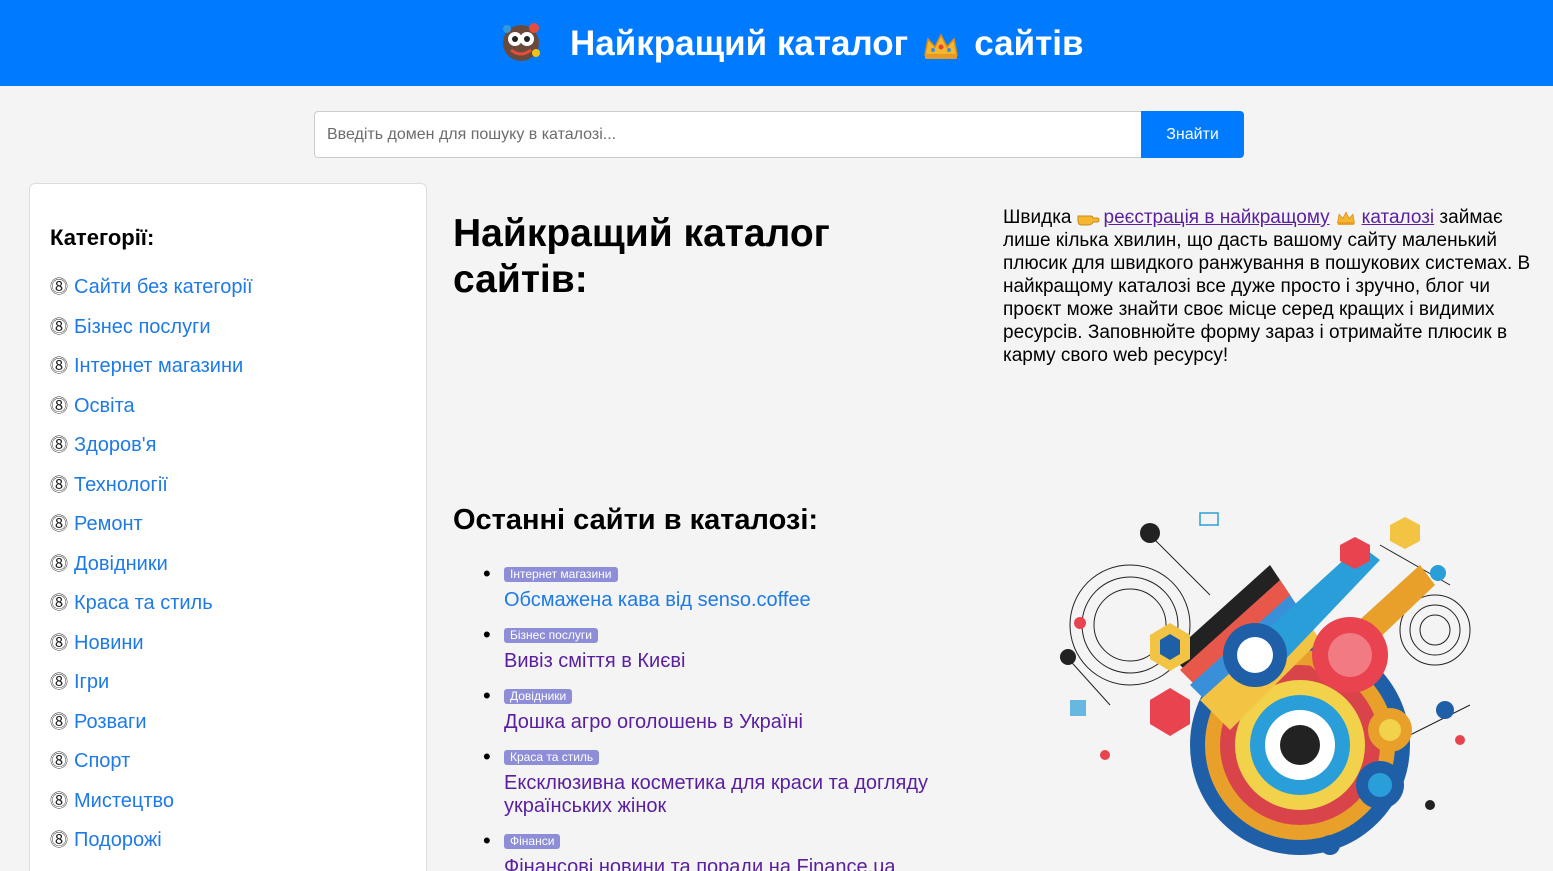 The width and height of the screenshot is (1553, 871). I want to click on search-bar: Знайти, so click(779, 134).